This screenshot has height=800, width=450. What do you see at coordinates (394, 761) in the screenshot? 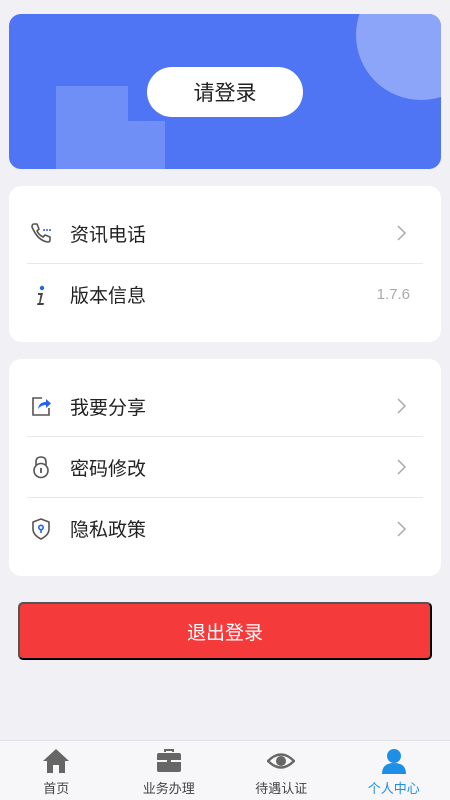
I see `person-icon` at bounding box center [394, 761].